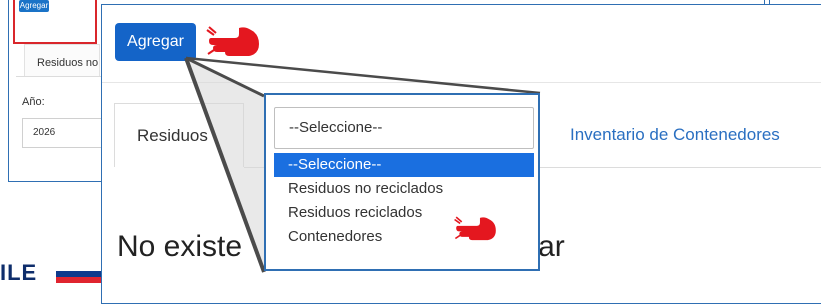  Describe the element at coordinates (404, 165) in the screenshot. I see `option-seleccione: --Seleccione--` at that location.